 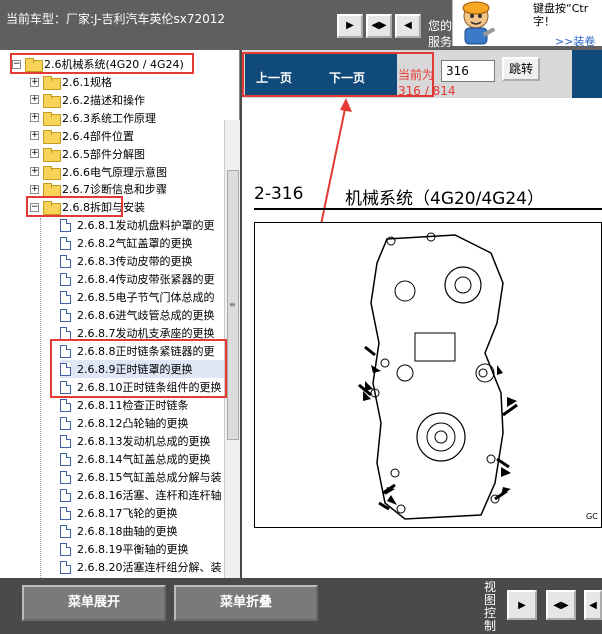 What do you see at coordinates (103, 154) in the screenshot?
I see `tree-section-label: 2.6.5部件分解图` at bounding box center [103, 154].